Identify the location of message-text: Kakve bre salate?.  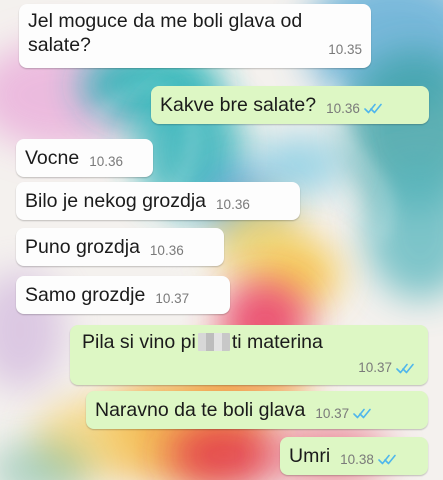
(238, 105).